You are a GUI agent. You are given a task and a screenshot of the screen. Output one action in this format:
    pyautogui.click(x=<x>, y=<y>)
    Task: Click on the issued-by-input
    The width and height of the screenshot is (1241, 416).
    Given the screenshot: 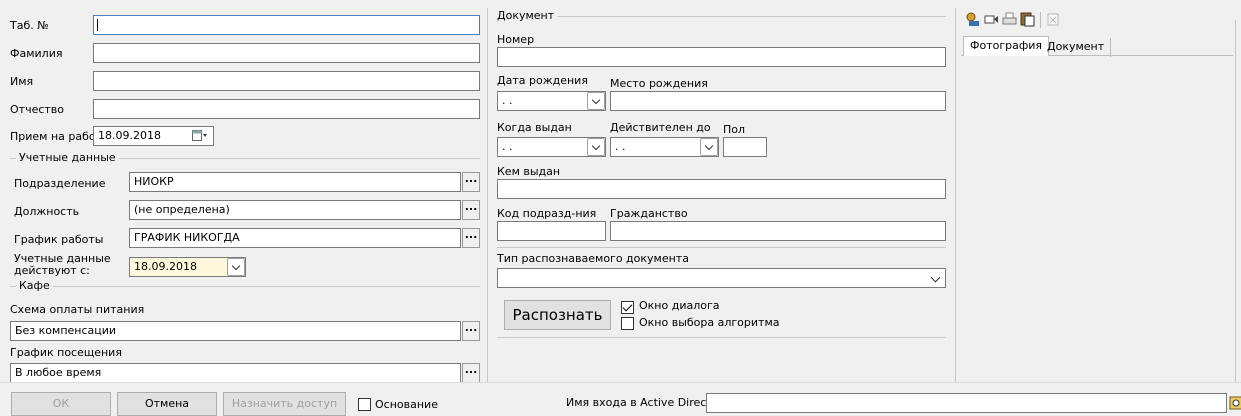 What is the action you would take?
    pyautogui.click(x=721, y=189)
    